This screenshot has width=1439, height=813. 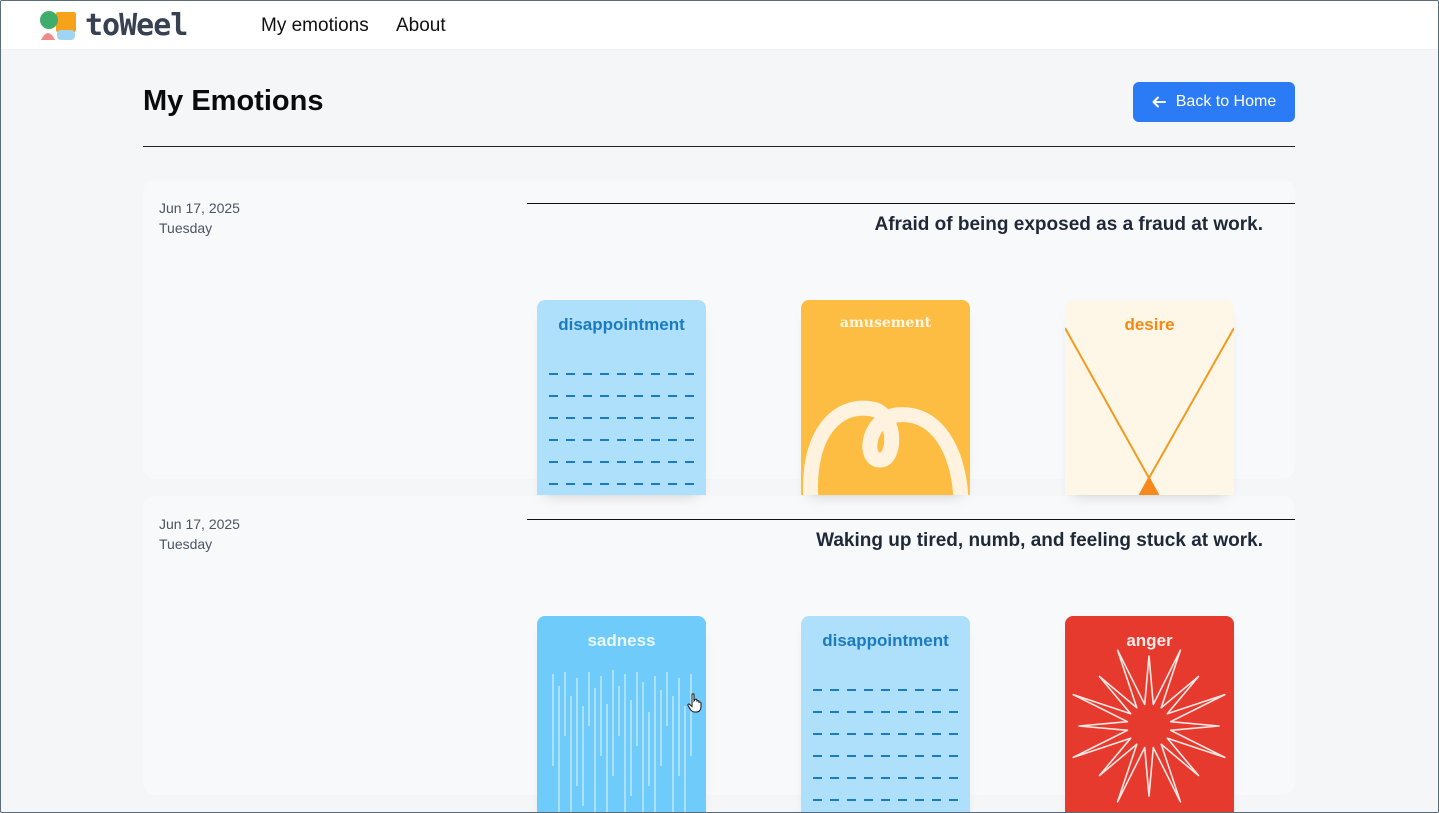 I want to click on card-label: desire, so click(x=1149, y=324).